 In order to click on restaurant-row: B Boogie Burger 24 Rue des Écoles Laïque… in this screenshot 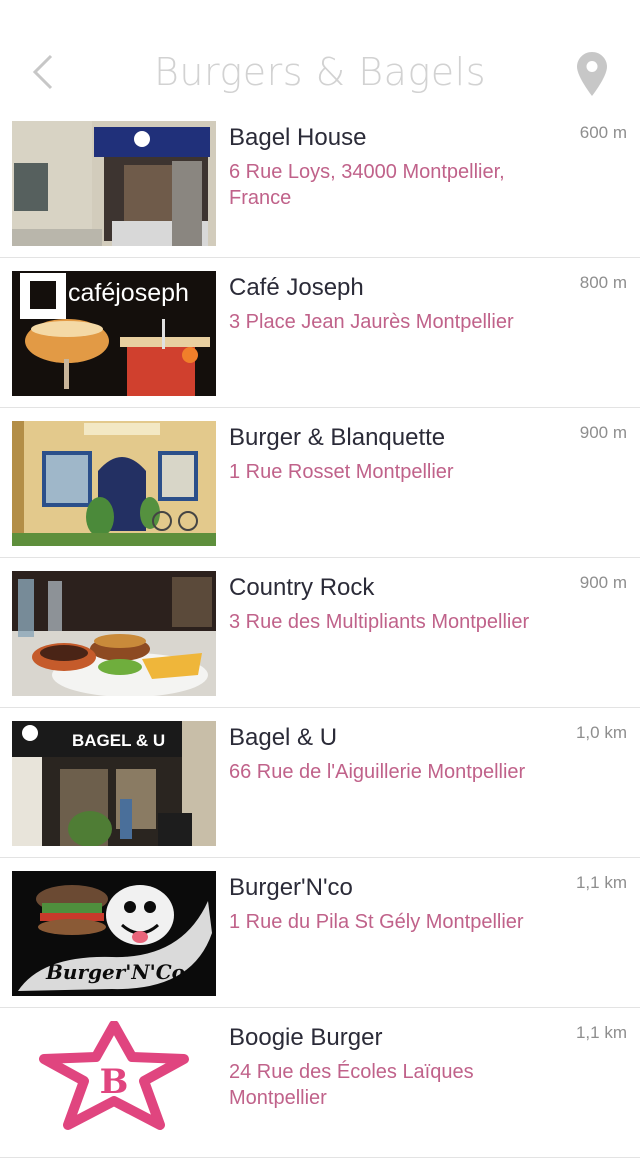, I will do `click(320, 1083)`.